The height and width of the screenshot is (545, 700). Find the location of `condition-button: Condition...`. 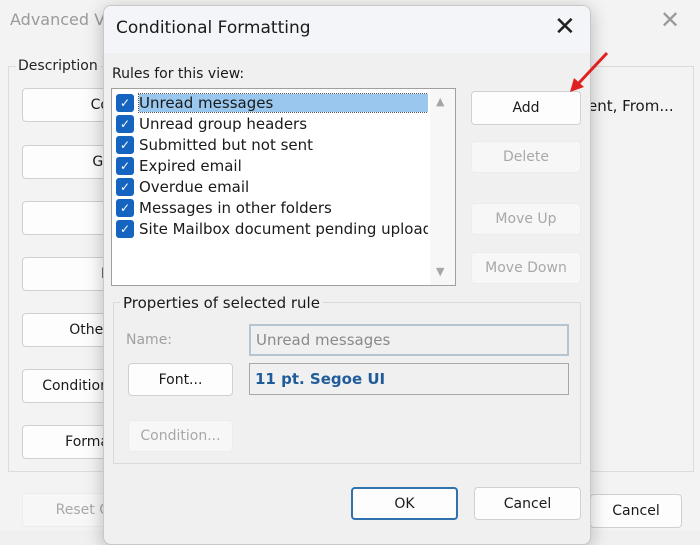

condition-button: Condition... is located at coordinates (180, 436).